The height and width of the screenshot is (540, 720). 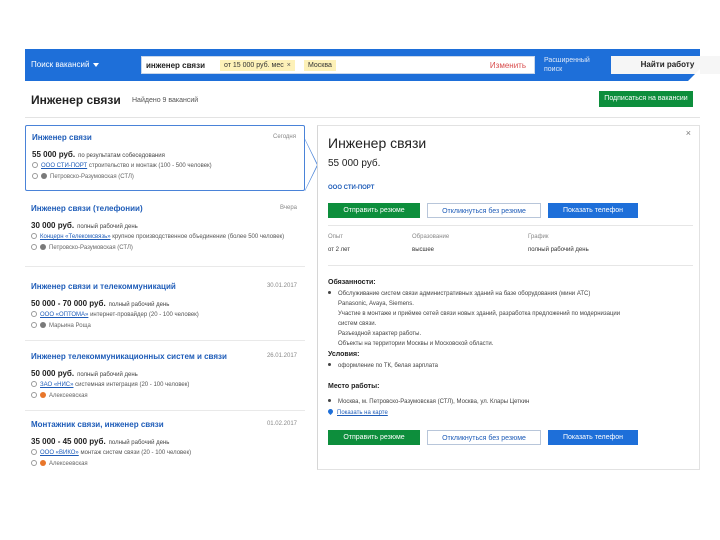 What do you see at coordinates (665, 65) in the screenshot?
I see `find-job-button: Найти работу` at bounding box center [665, 65].